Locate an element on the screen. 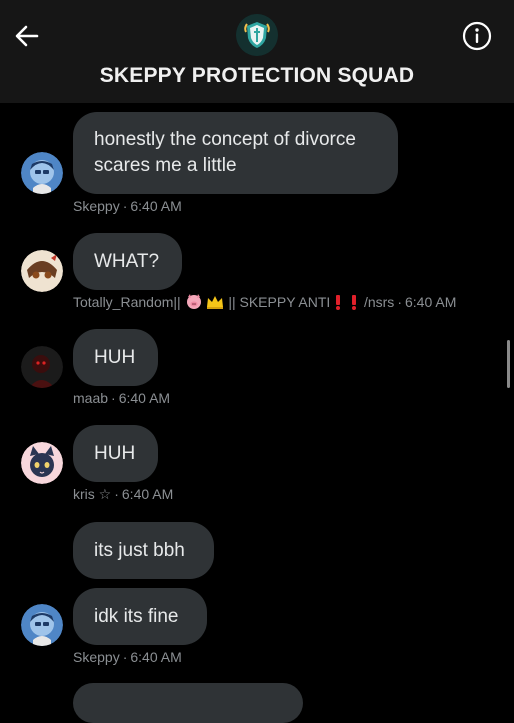  message-bubble-4: HUH is located at coordinates (115, 453).